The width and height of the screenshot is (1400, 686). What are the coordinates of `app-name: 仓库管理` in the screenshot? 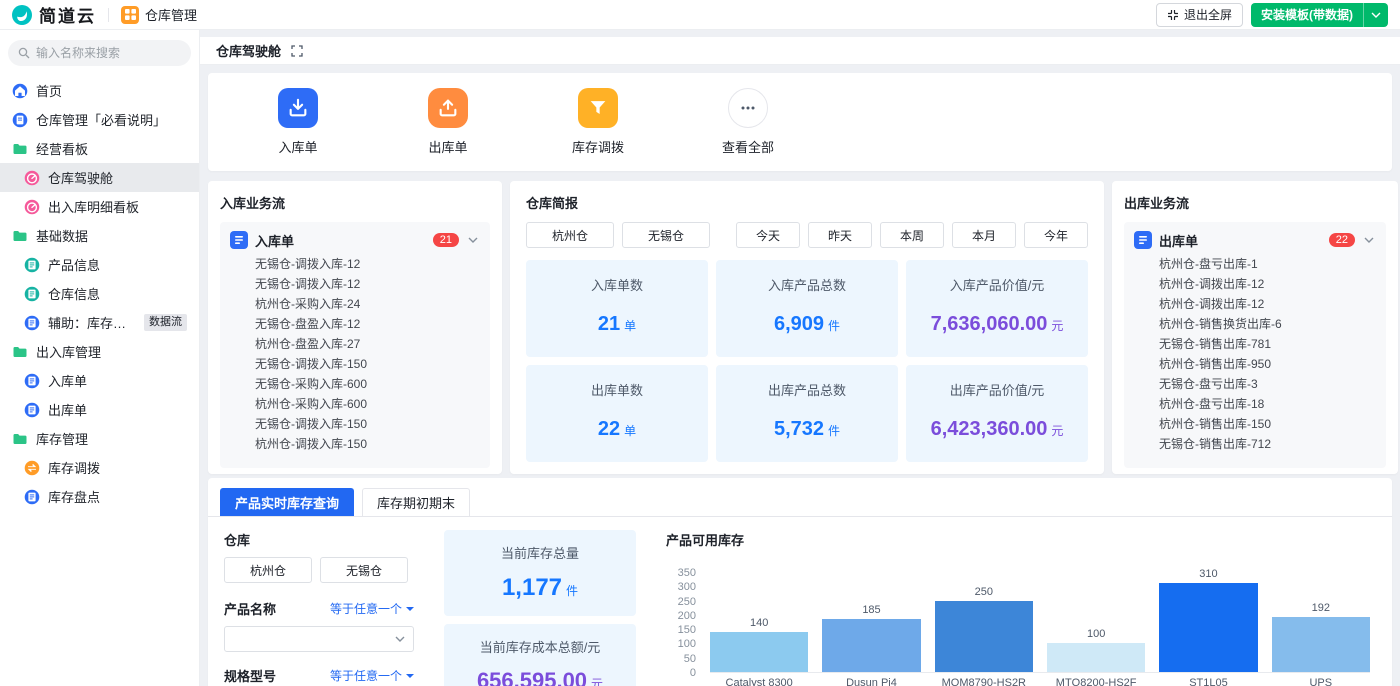 It's located at (171, 15).